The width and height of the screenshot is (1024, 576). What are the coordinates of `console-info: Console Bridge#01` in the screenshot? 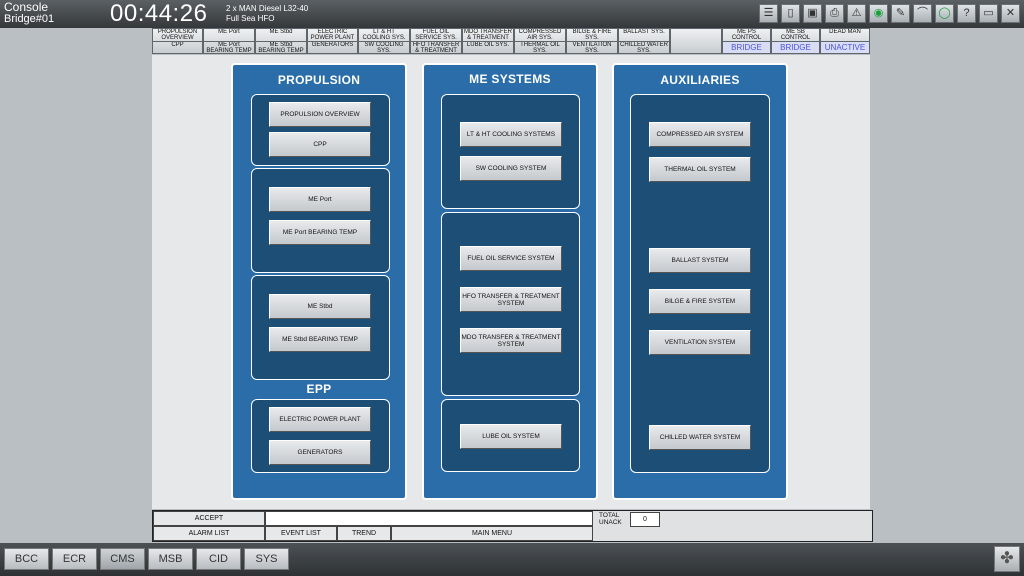 It's located at (29, 13).